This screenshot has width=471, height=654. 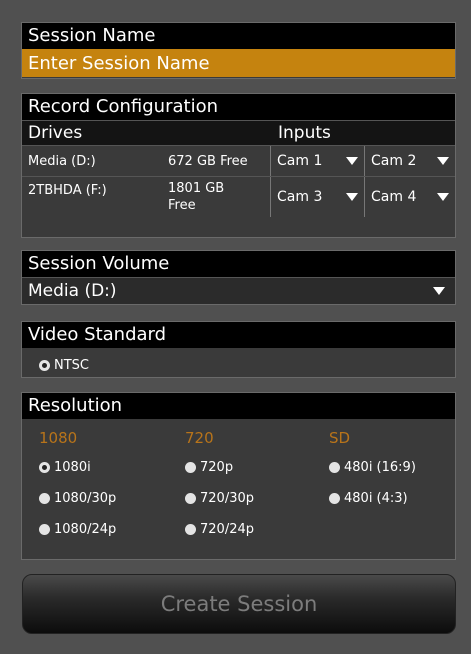 What do you see at coordinates (304, 133) in the screenshot?
I see `inputs-label: Inputs` at bounding box center [304, 133].